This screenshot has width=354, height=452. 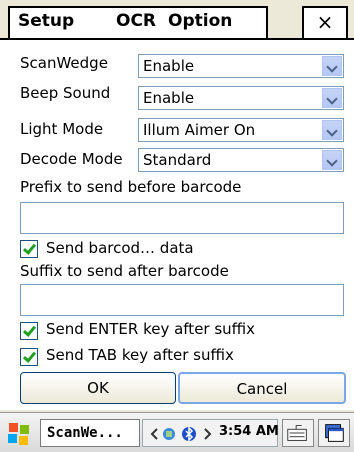 What do you see at coordinates (207, 434) in the screenshot?
I see `chevron-right-icon` at bounding box center [207, 434].